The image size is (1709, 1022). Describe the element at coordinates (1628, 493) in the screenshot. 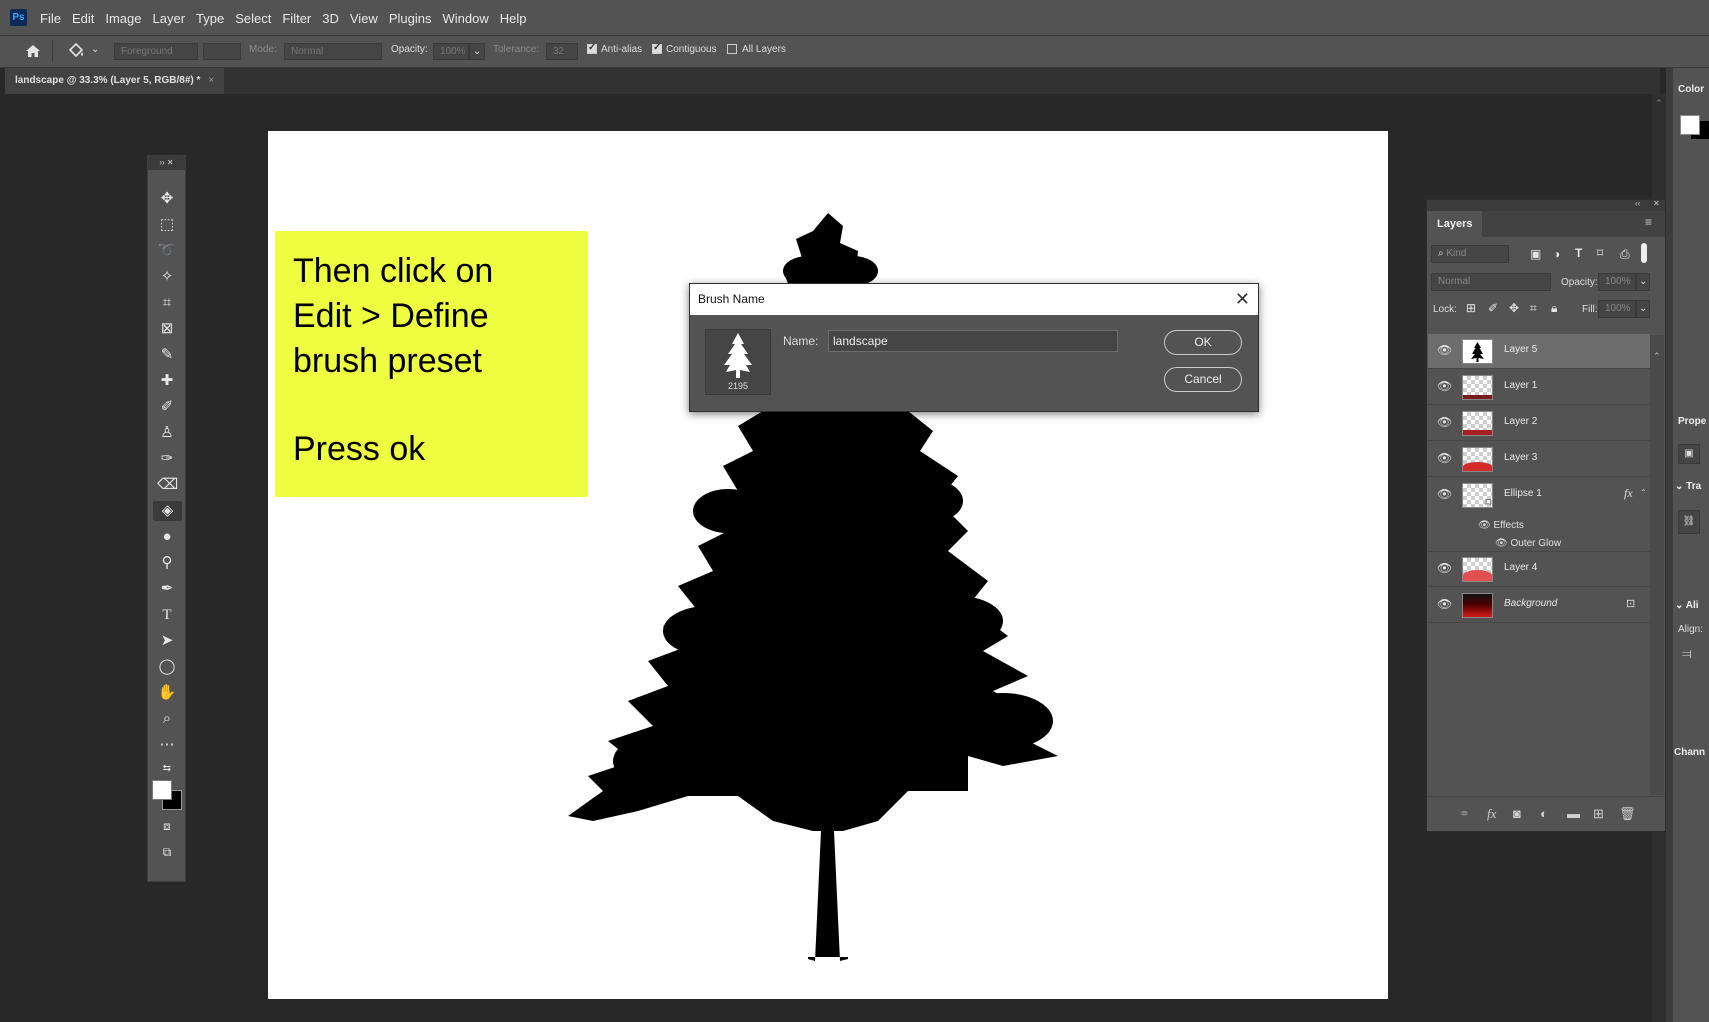

I see `fx-icon: fx` at that location.